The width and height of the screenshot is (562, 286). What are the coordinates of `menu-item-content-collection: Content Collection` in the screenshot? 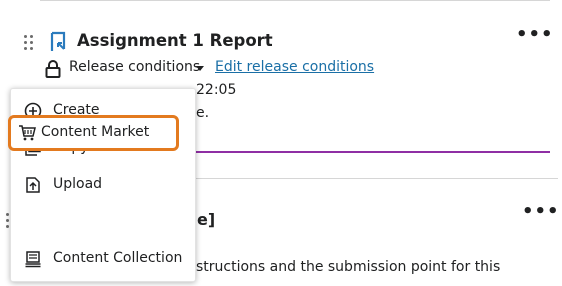 It's located at (104, 259).